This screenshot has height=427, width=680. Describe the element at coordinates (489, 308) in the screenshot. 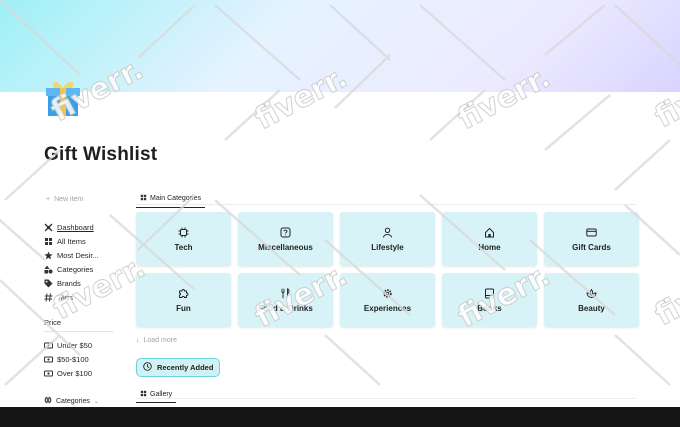

I see `category-label: Books` at that location.